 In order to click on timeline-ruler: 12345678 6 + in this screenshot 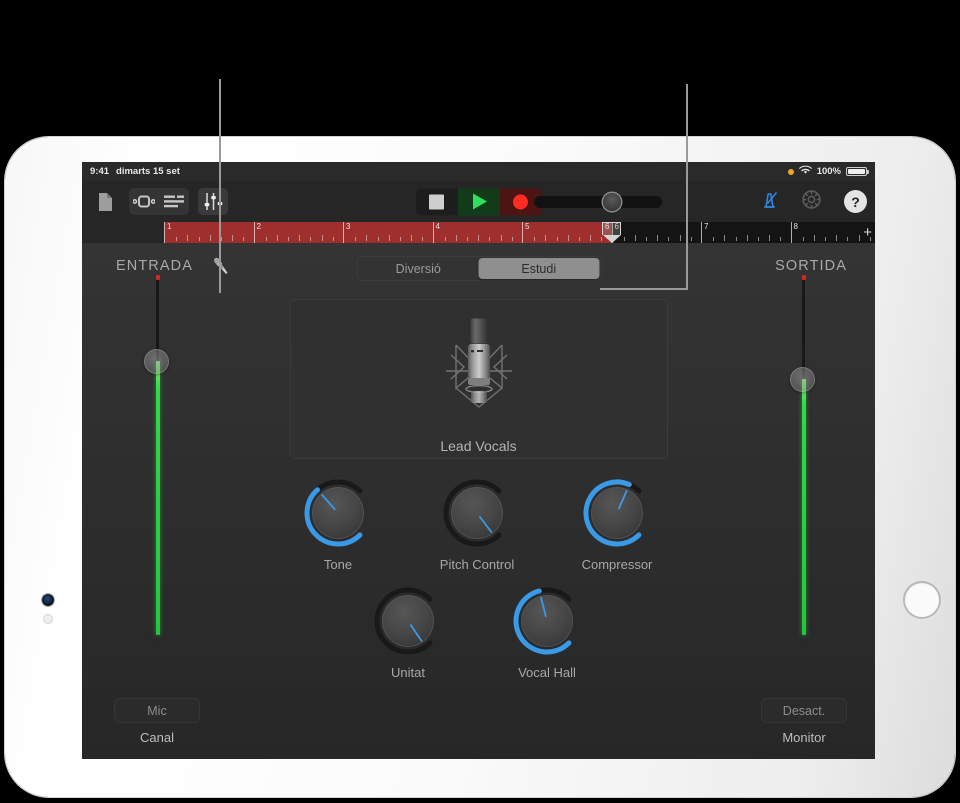, I will do `click(478, 232)`.